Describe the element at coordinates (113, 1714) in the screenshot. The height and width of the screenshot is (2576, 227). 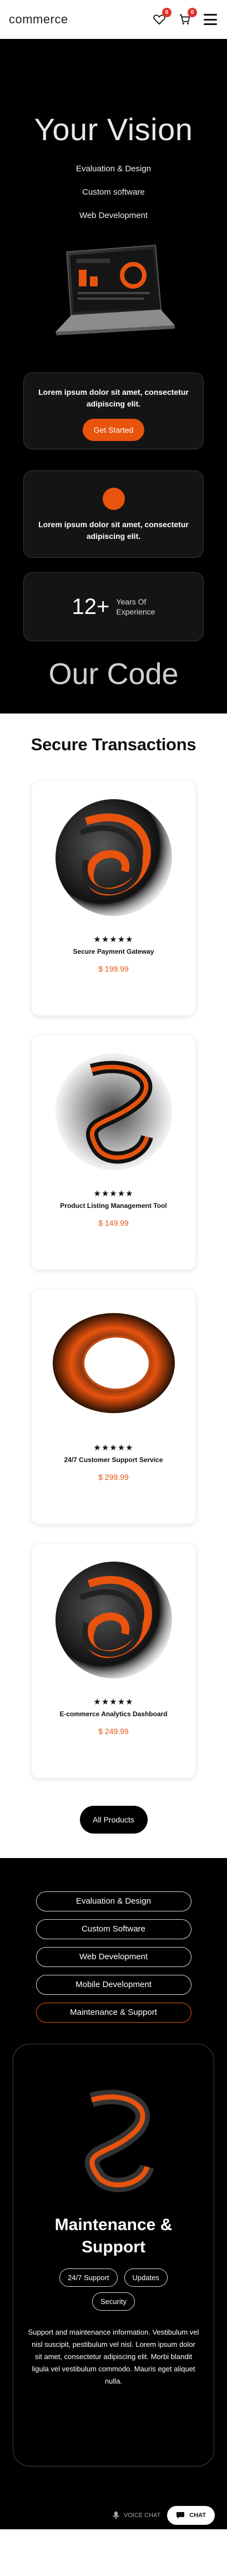
I see `product-name: E-commerce Analytics Dashboard` at that location.